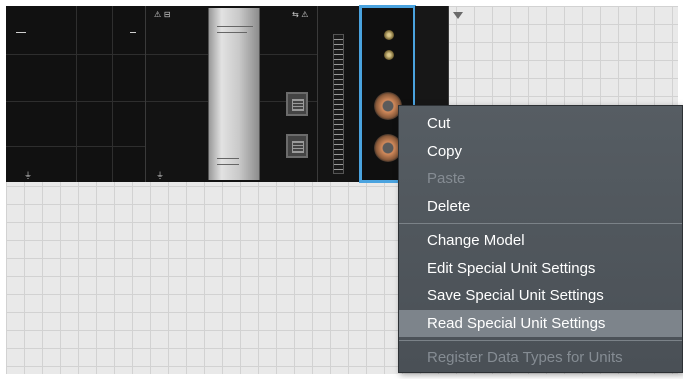  I want to click on menu-item-register-data-types: Register Data Types for Units, so click(540, 358).